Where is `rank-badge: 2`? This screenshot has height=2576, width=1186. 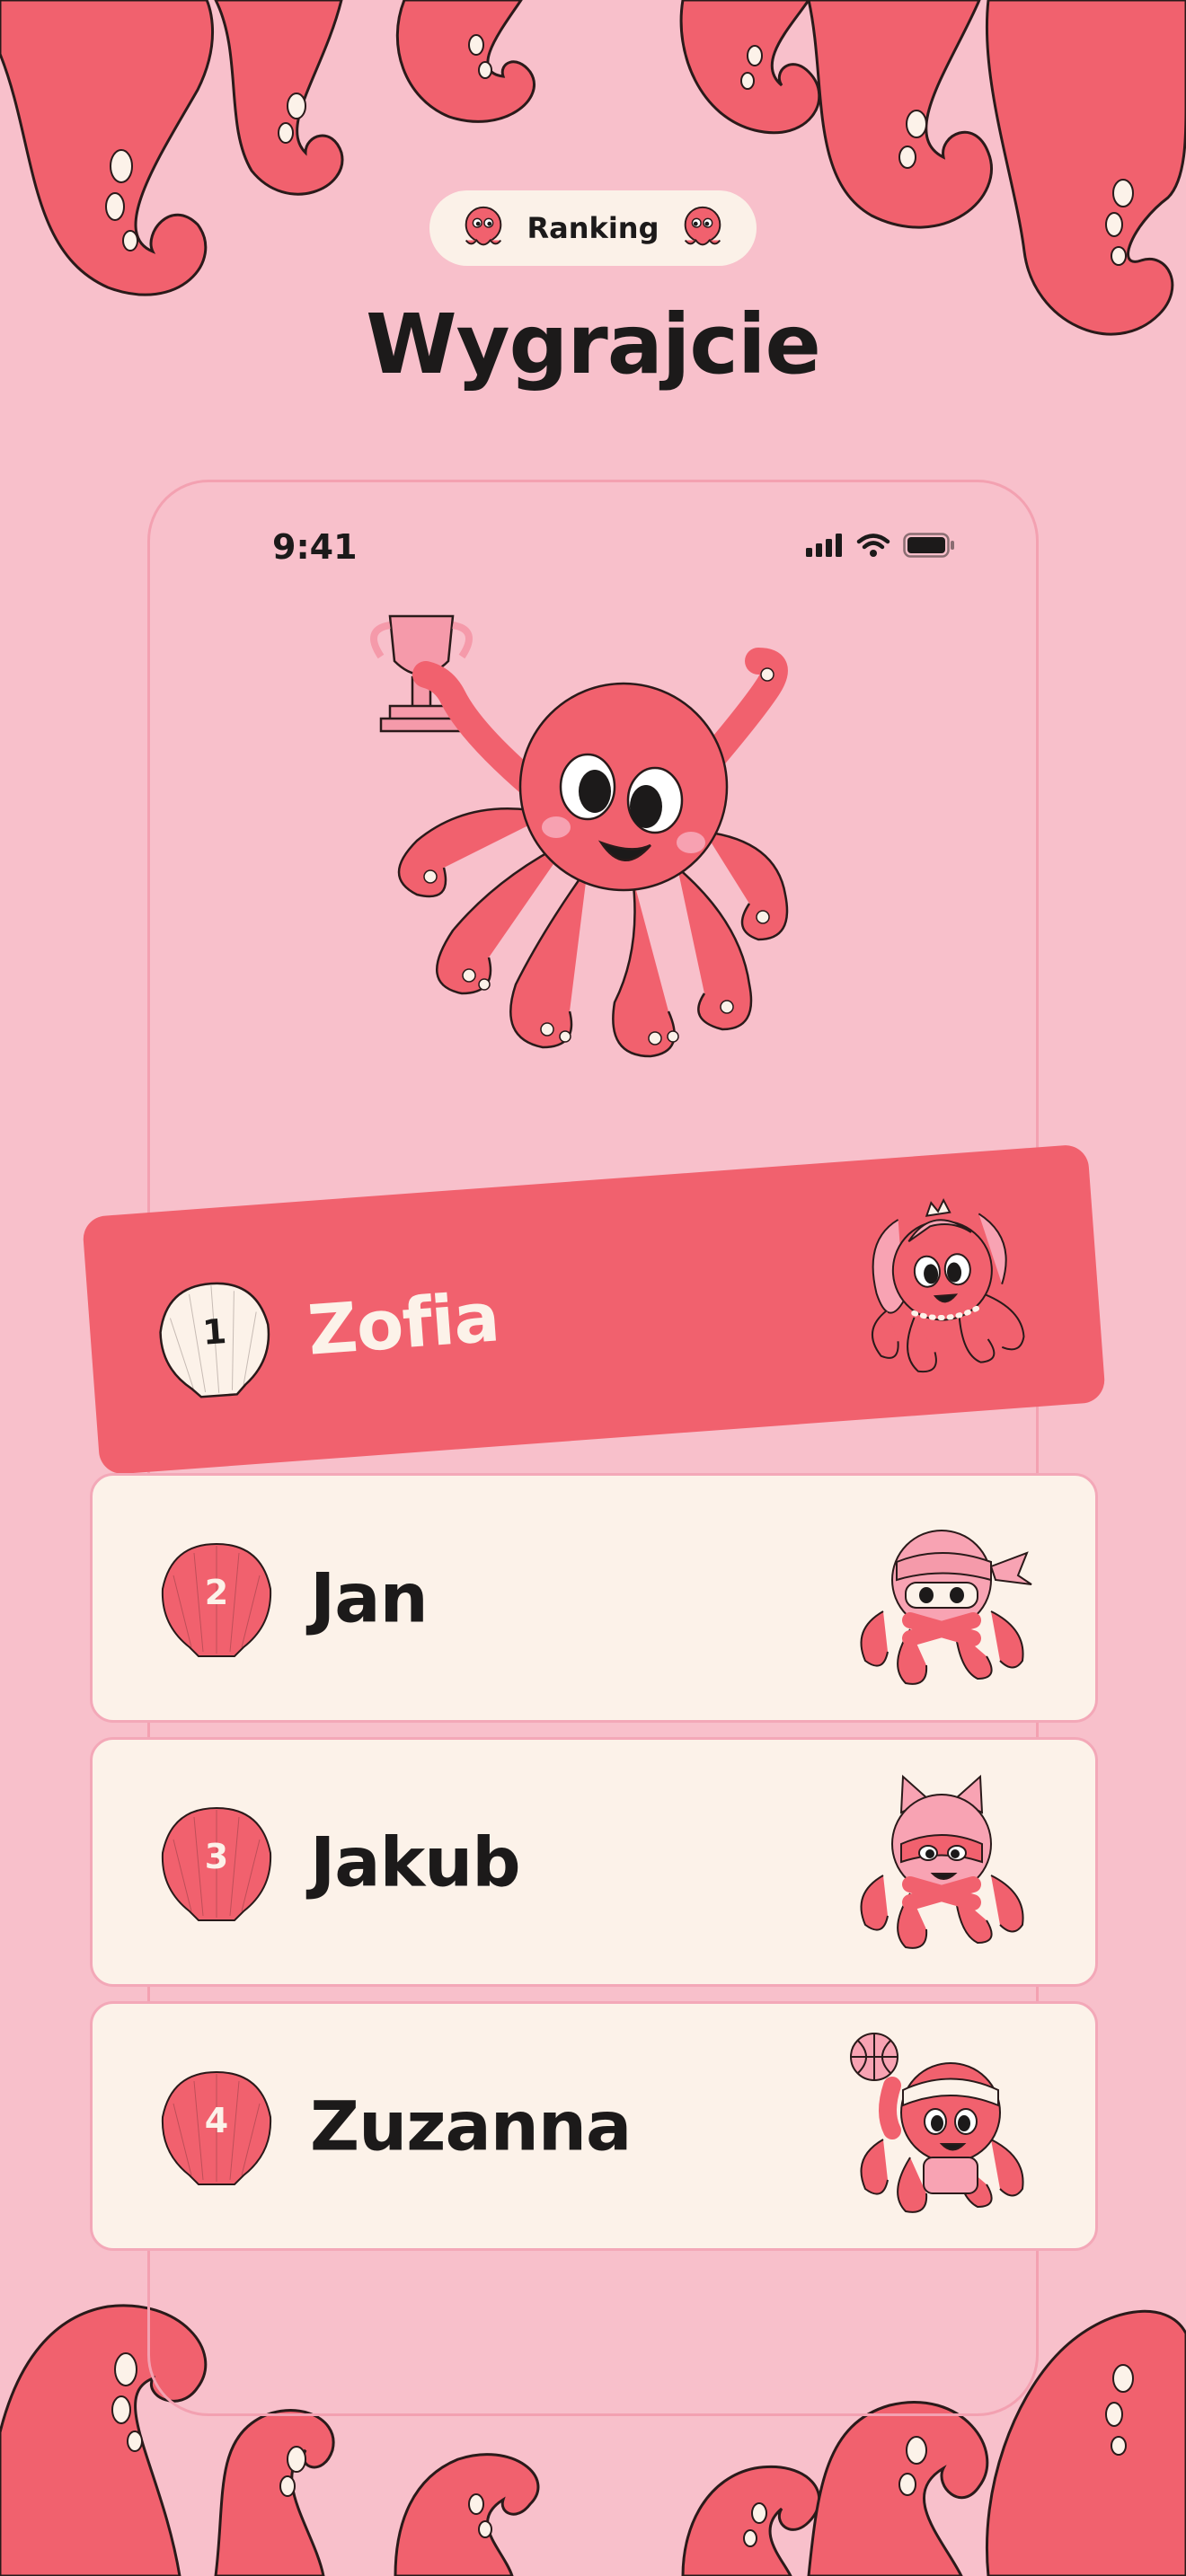 rank-badge: 2 is located at coordinates (216, 1598).